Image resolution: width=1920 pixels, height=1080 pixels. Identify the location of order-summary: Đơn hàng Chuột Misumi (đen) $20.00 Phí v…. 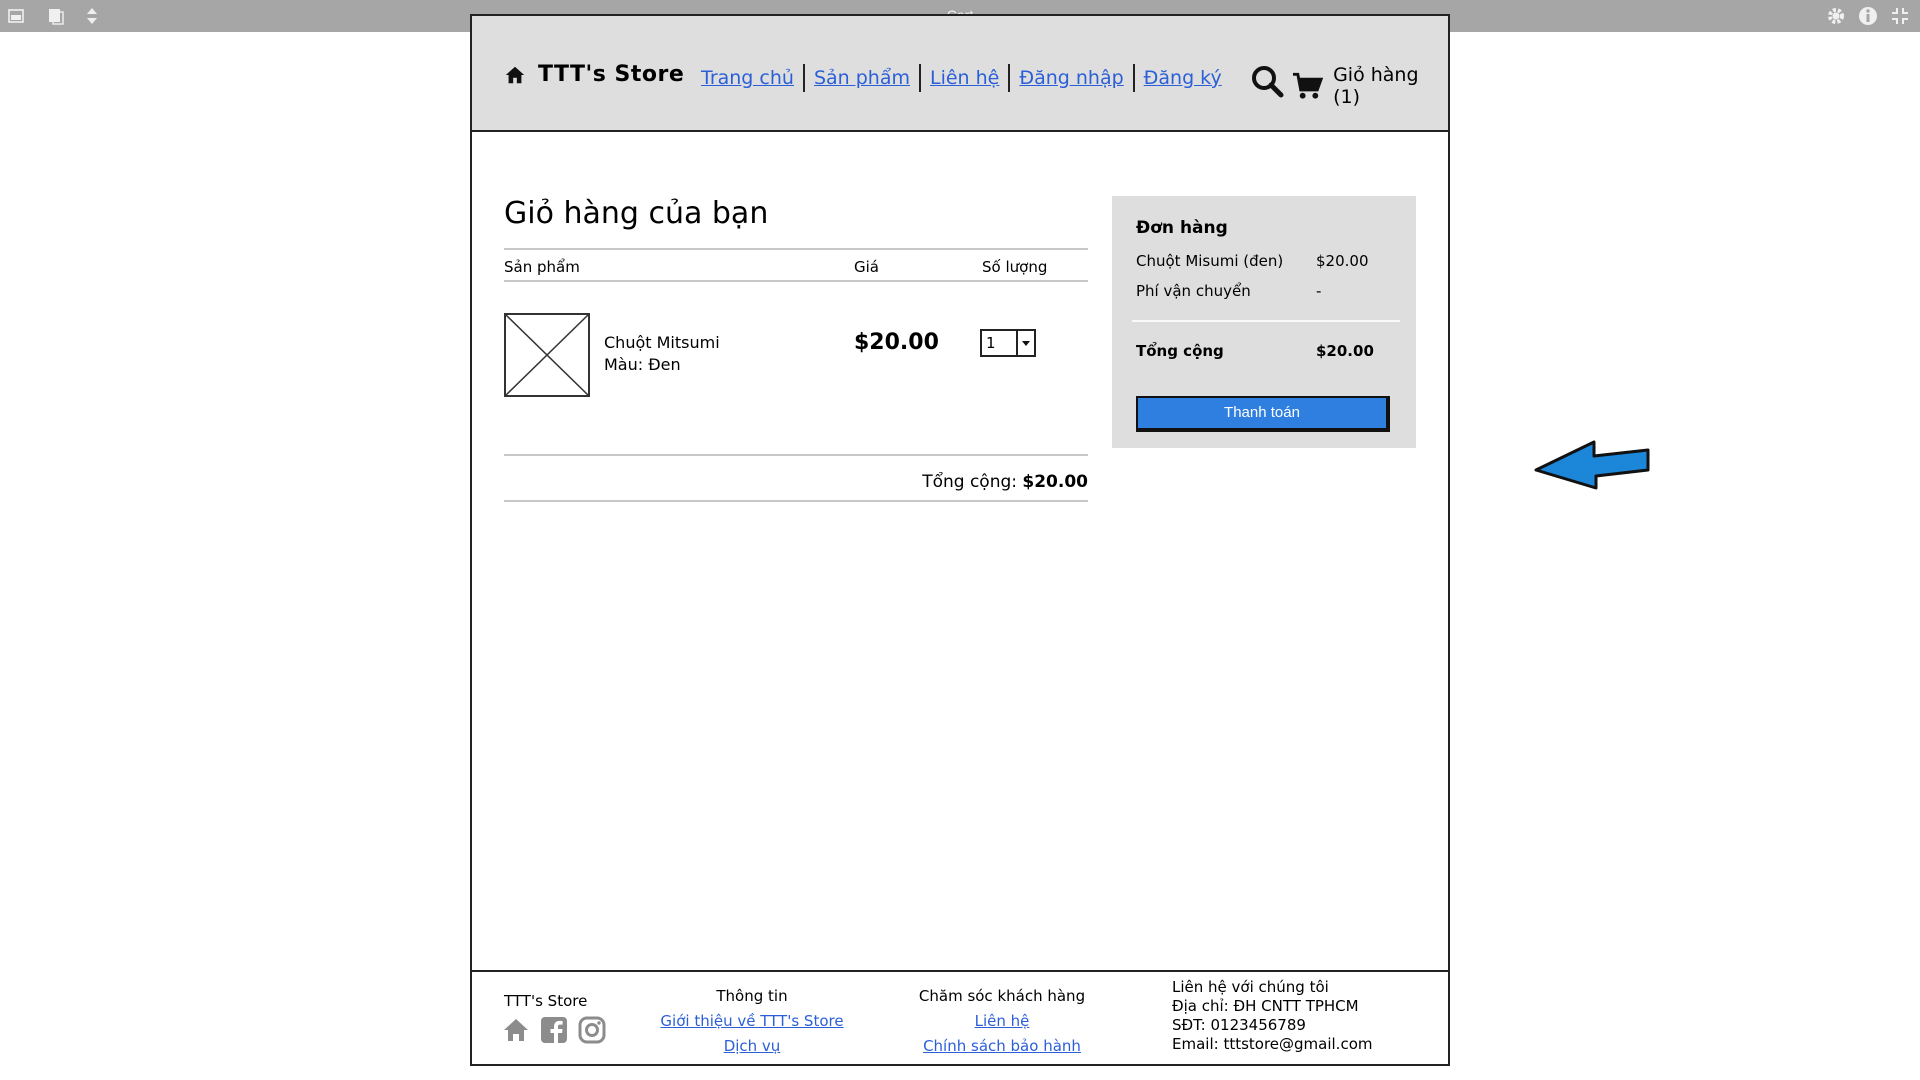
(1264, 322).